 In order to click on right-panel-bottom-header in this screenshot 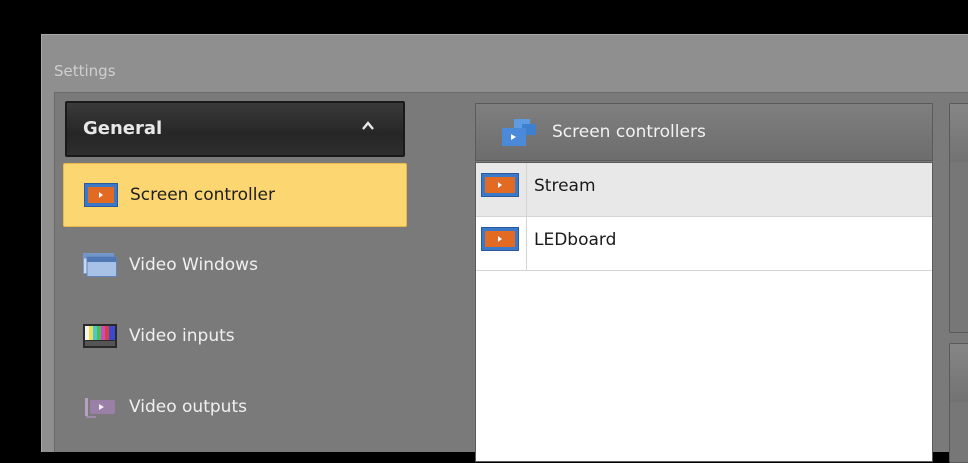, I will do `click(959, 373)`.